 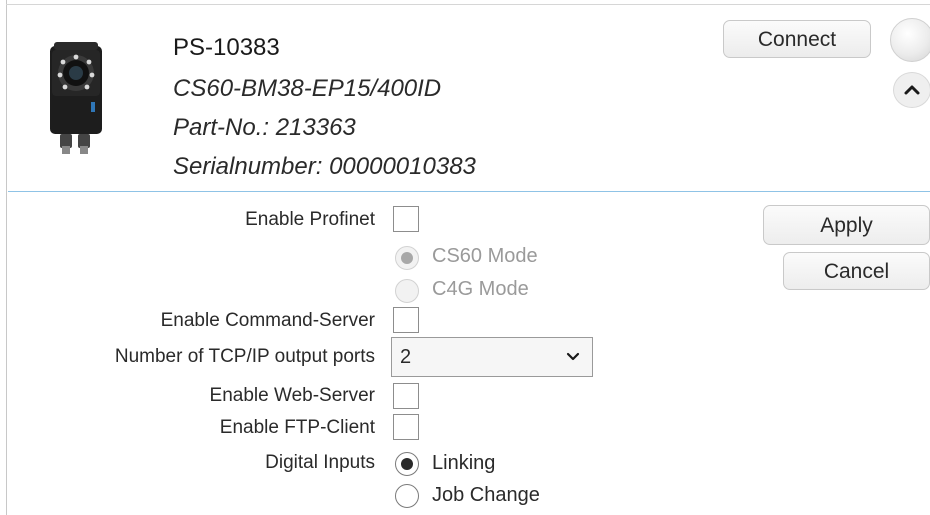 I want to click on cs60-mode-radio, so click(x=407, y=258).